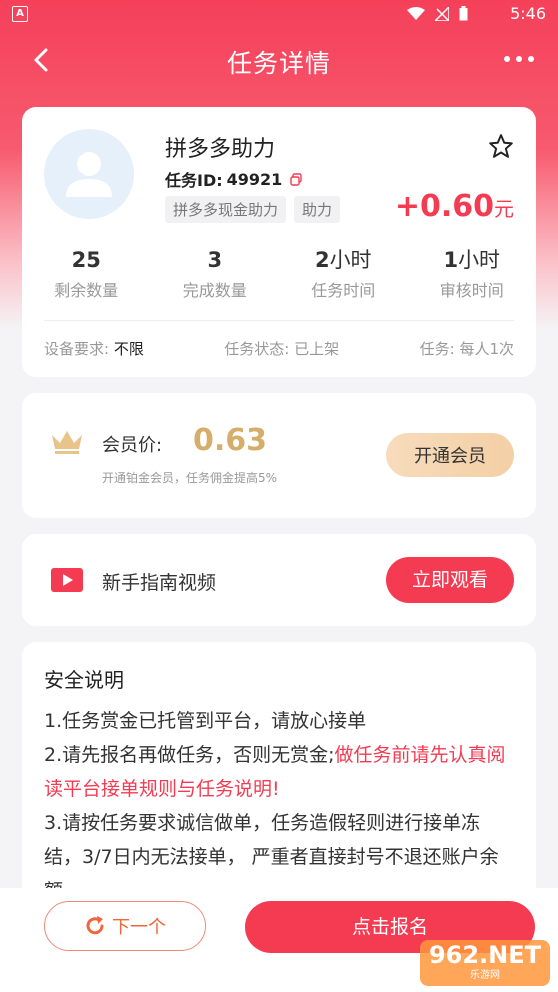  What do you see at coordinates (444, 206) in the screenshot?
I see `reward-value: +0.60` at bounding box center [444, 206].